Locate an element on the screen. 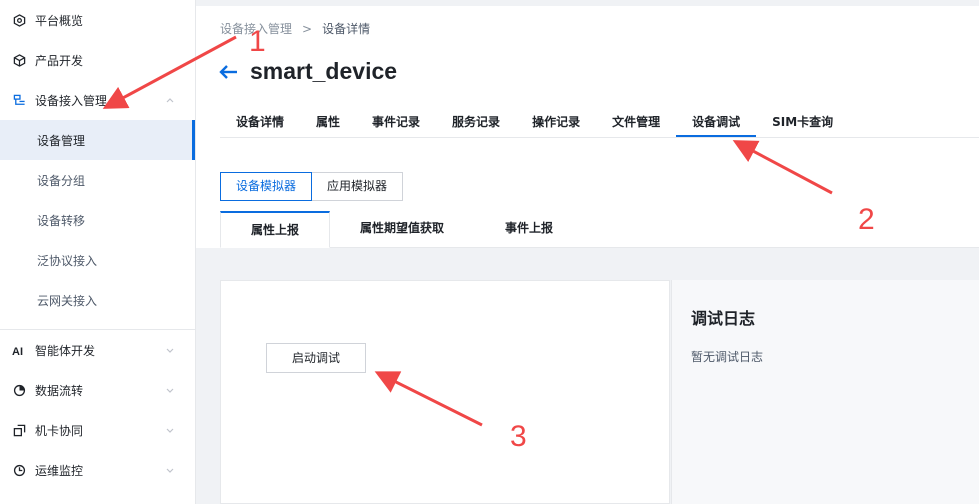 The height and width of the screenshot is (504, 979). card-sync-icon is located at coordinates (19, 430).